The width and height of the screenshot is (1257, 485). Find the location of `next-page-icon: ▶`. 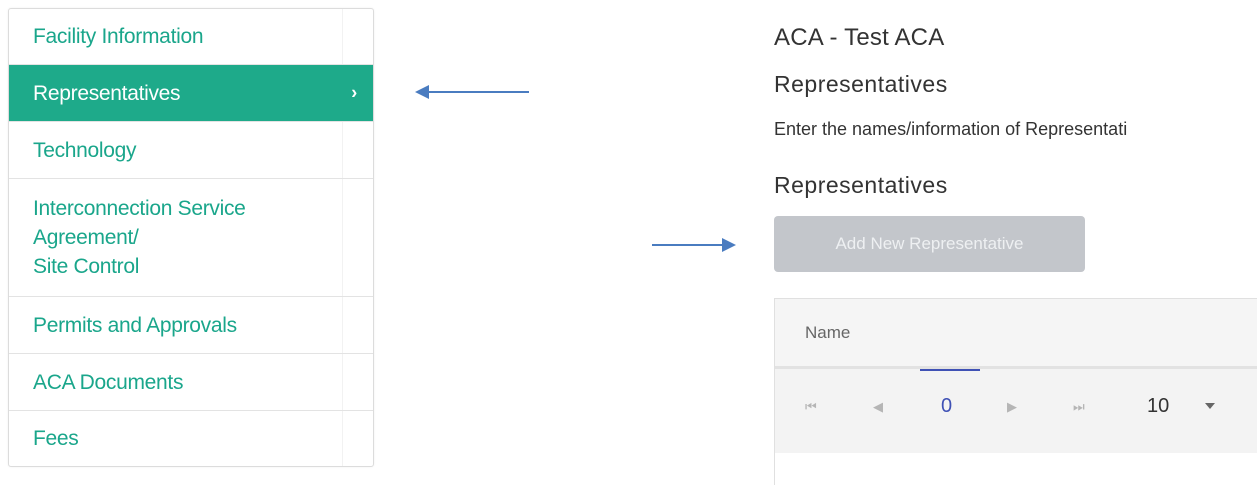

next-page-icon: ▶ is located at coordinates (1012, 407).